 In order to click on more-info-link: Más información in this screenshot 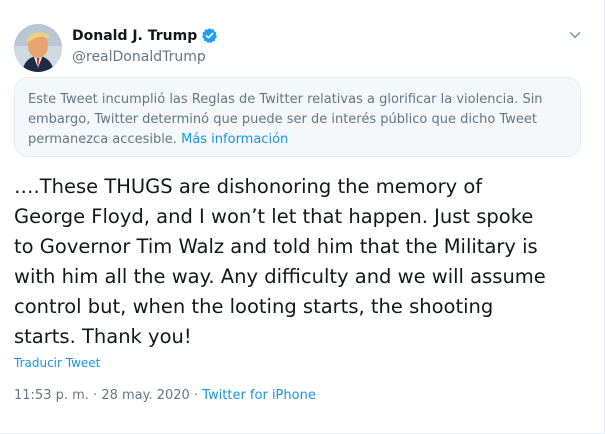, I will do `click(234, 139)`.